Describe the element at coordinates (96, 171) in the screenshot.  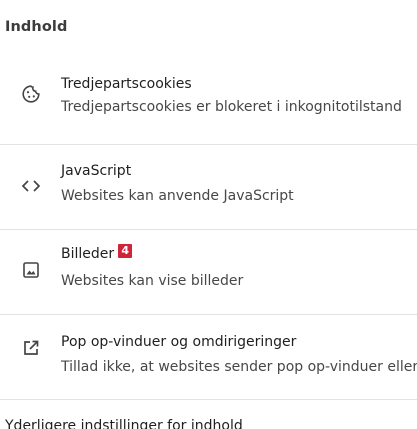
I see `row-title: JavaScript` at that location.